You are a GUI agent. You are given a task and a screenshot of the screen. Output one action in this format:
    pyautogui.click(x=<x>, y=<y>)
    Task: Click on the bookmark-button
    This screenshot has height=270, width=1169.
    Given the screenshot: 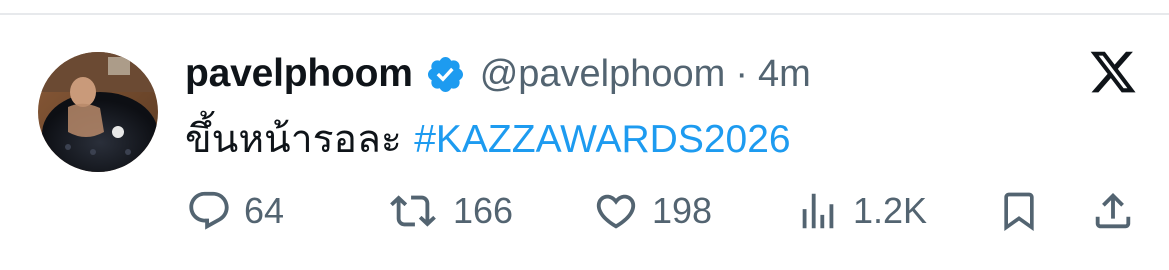 What is the action you would take?
    pyautogui.click(x=1019, y=211)
    